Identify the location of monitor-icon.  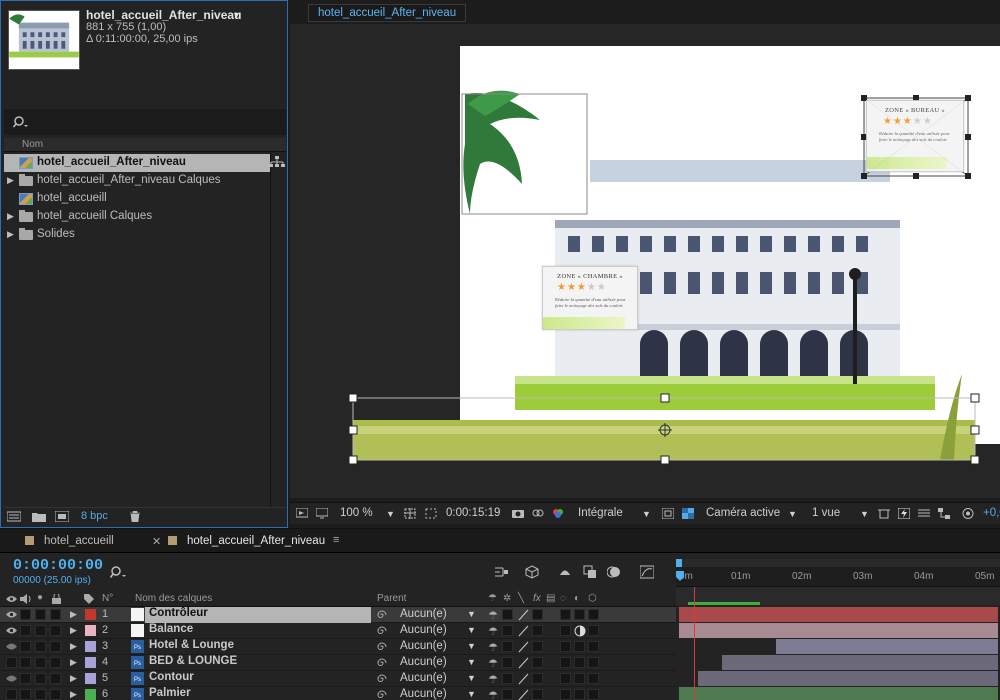
(322, 513).